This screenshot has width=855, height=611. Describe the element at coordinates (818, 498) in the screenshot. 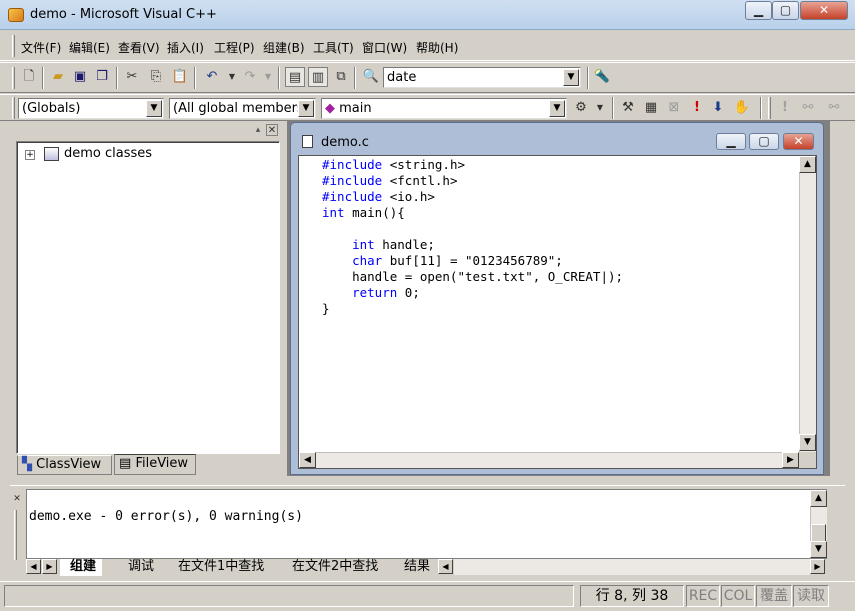

I see `output-scroll-up-icon: ▲` at that location.